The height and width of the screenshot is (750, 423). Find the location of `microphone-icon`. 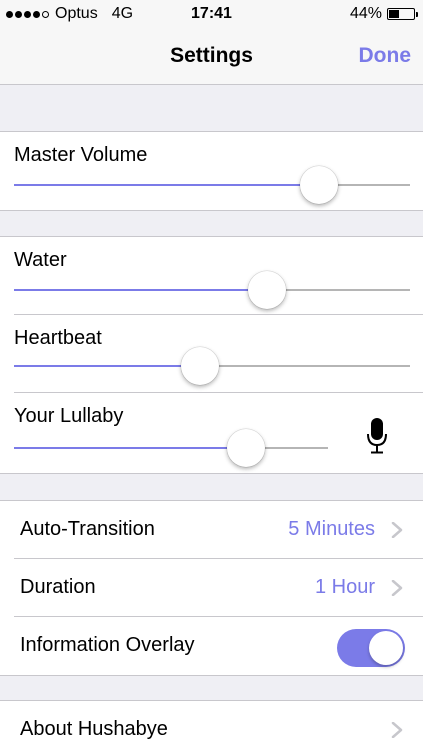

microphone-icon is located at coordinates (377, 437).